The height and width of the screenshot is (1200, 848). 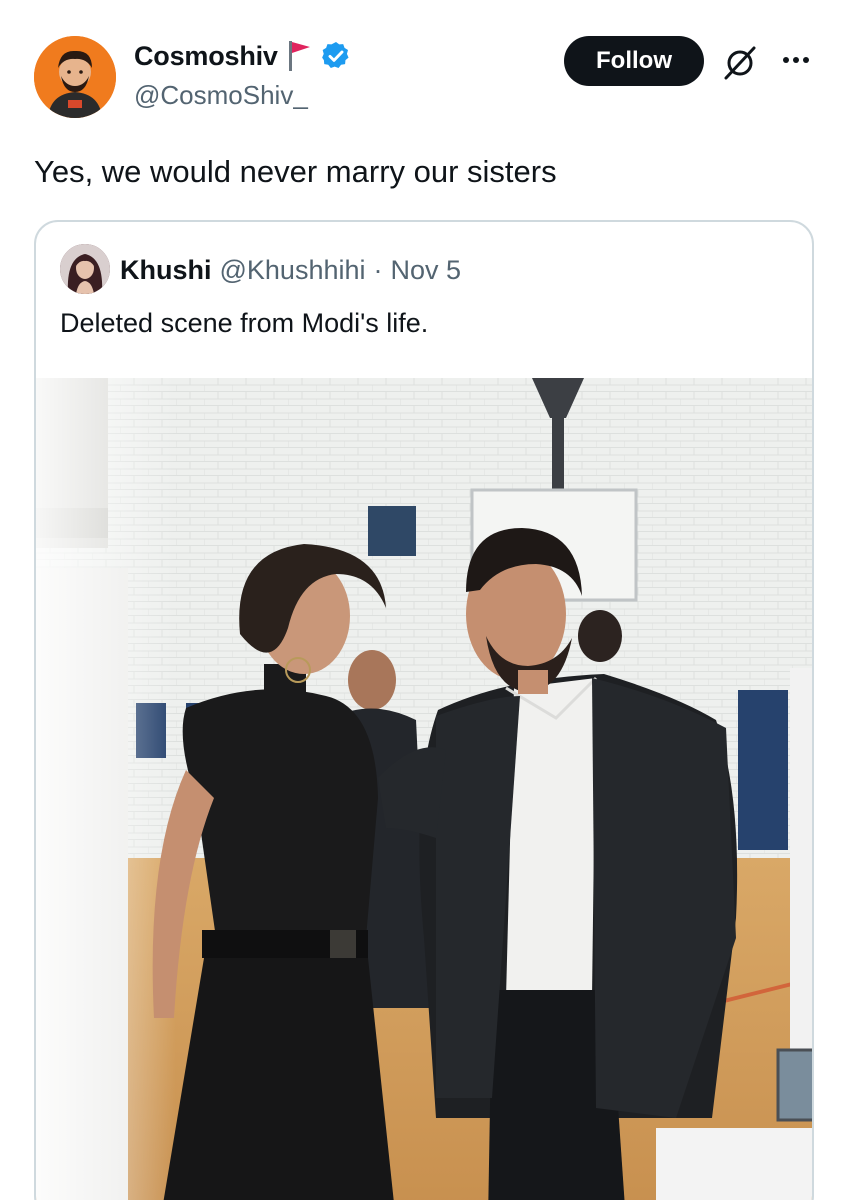 What do you see at coordinates (221, 95) in the screenshot?
I see `author-handle: @CosmoShiv_` at bounding box center [221, 95].